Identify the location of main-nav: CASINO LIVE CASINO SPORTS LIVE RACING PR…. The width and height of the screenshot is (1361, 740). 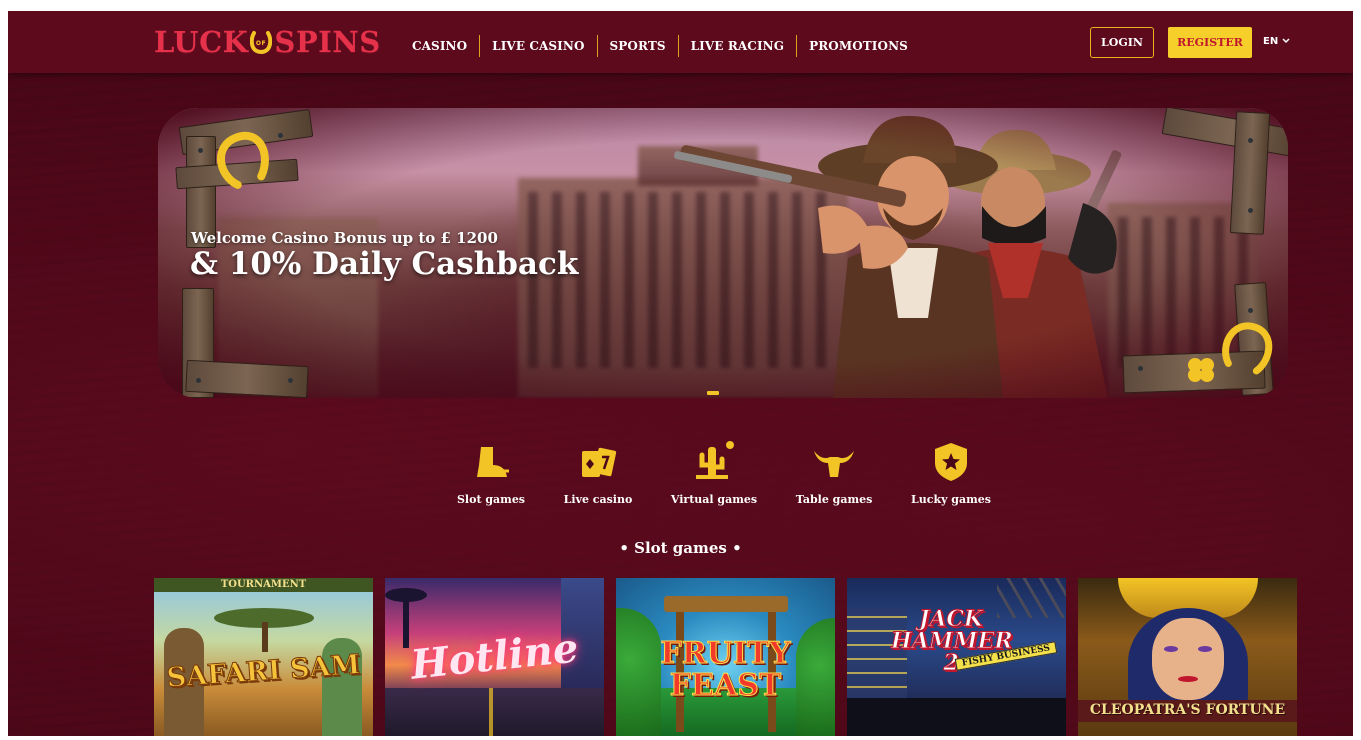
(660, 46).